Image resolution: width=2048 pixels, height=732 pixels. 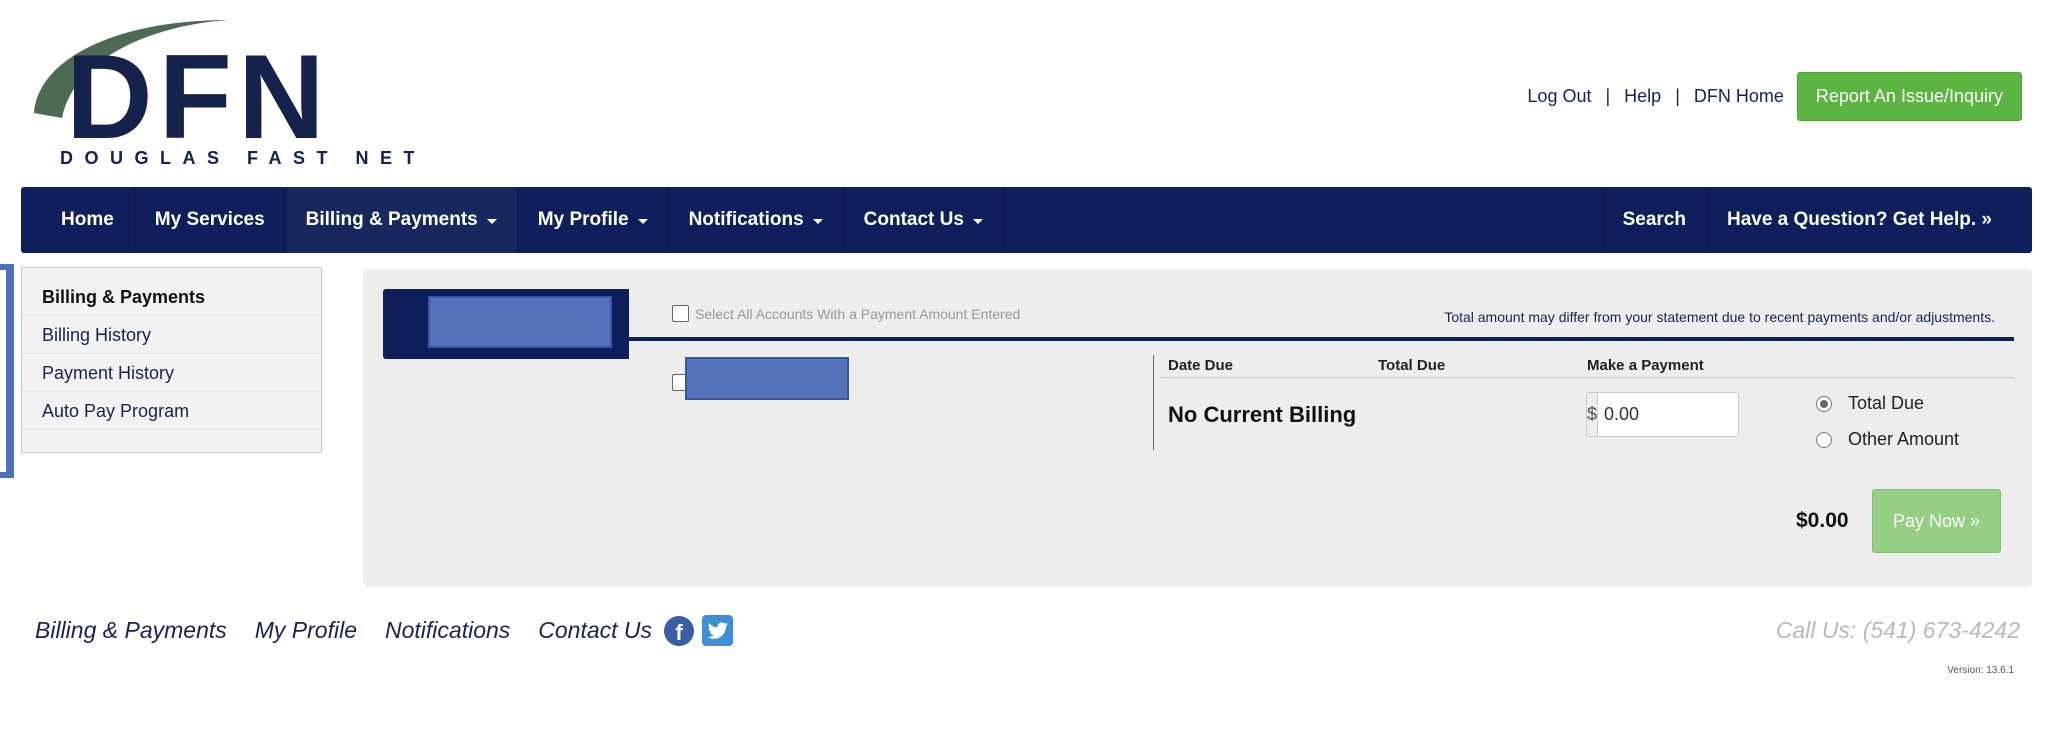 I want to click on sidebar-item-auto-pay: Auto Pay Program, so click(x=171, y=411).